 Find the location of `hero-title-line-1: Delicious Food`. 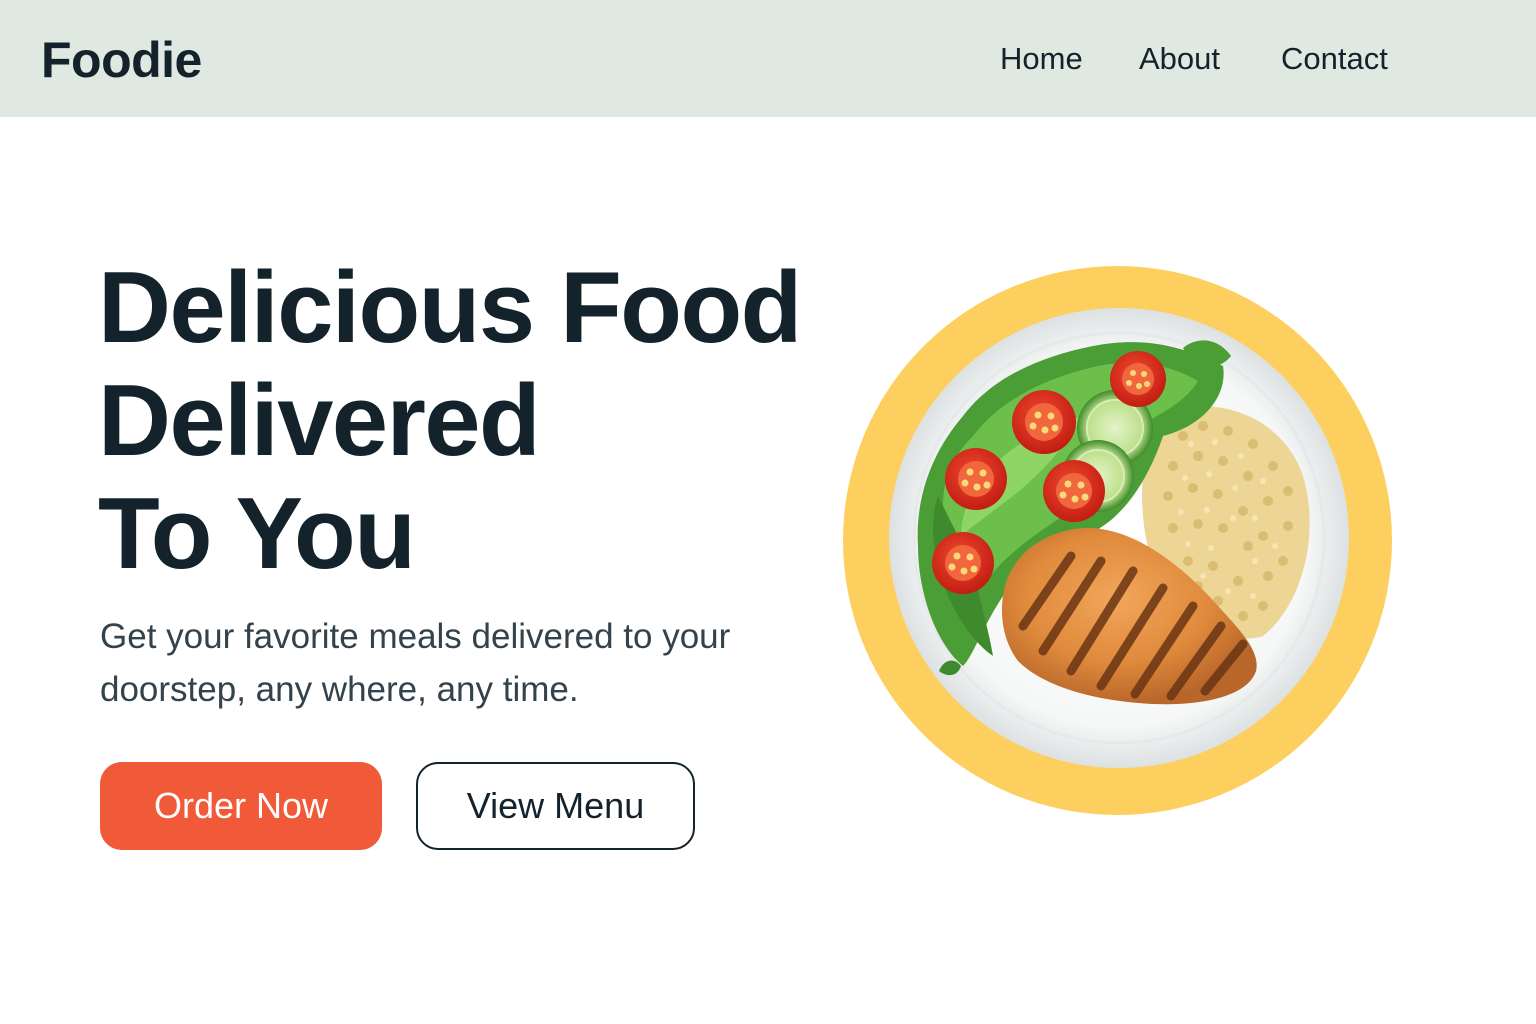

hero-title-line-1: Delicious Food is located at coordinates (450, 308).